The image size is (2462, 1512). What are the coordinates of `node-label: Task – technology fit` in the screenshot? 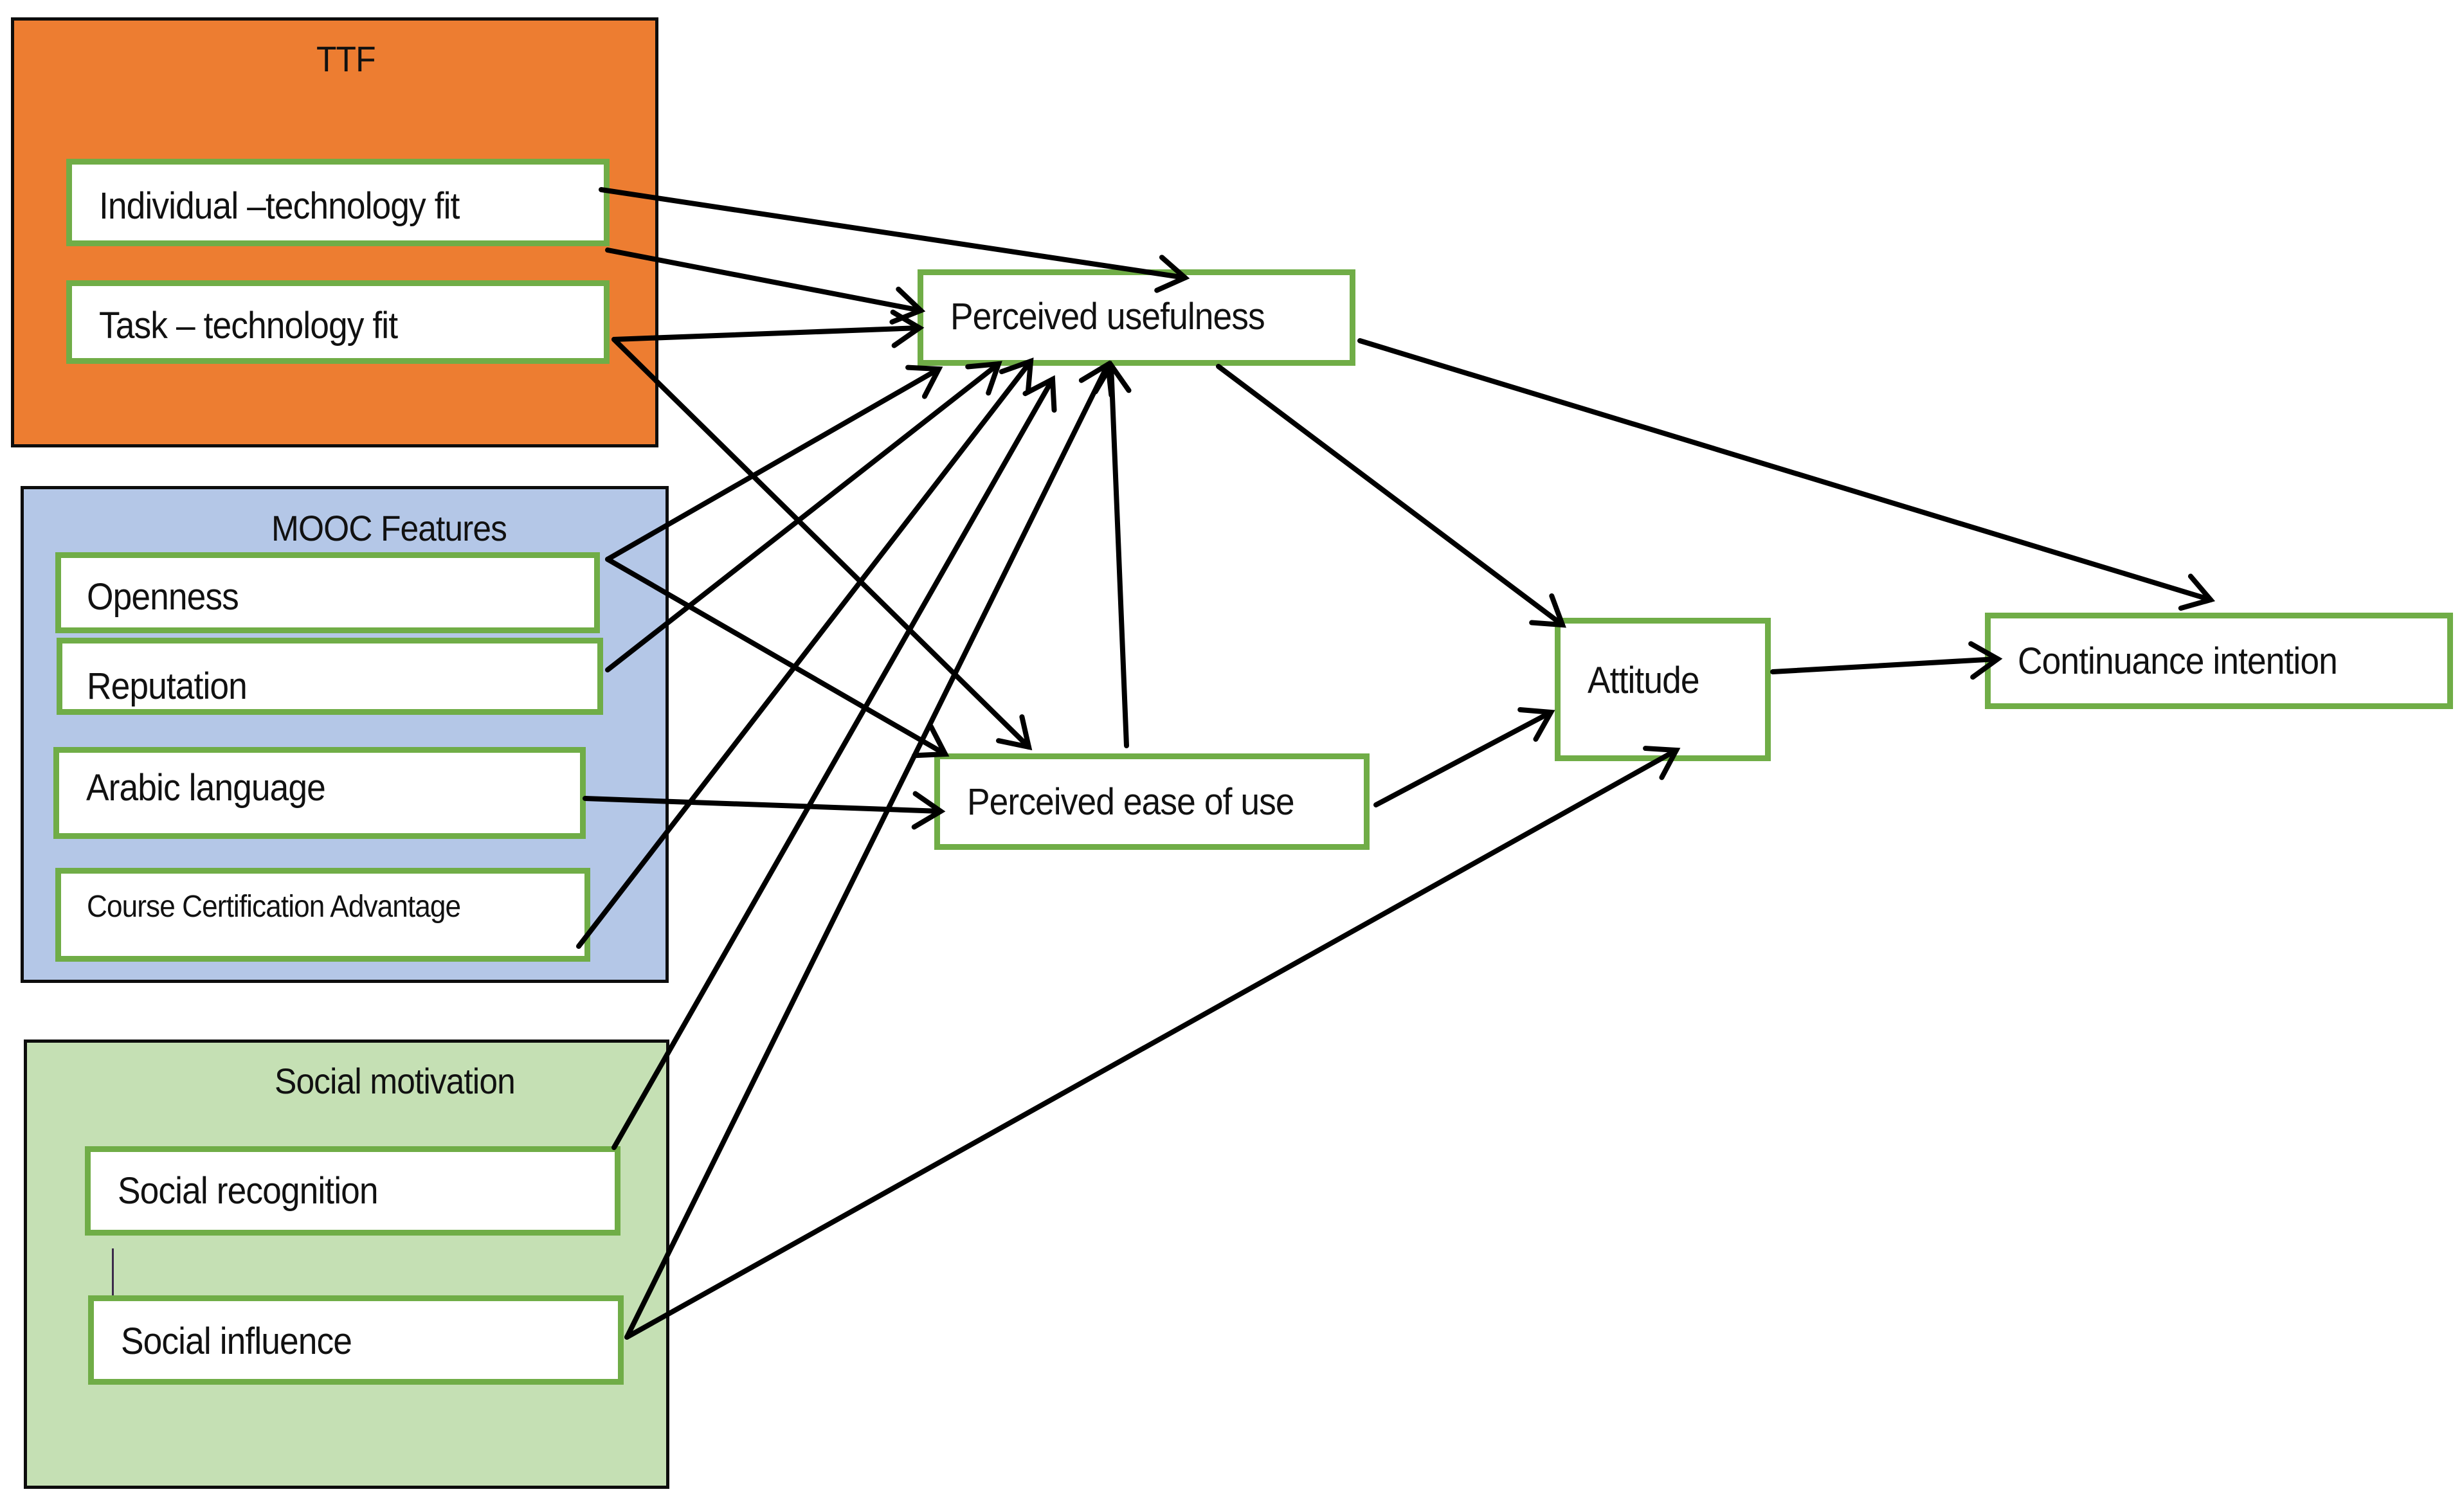 It's located at (248, 325).